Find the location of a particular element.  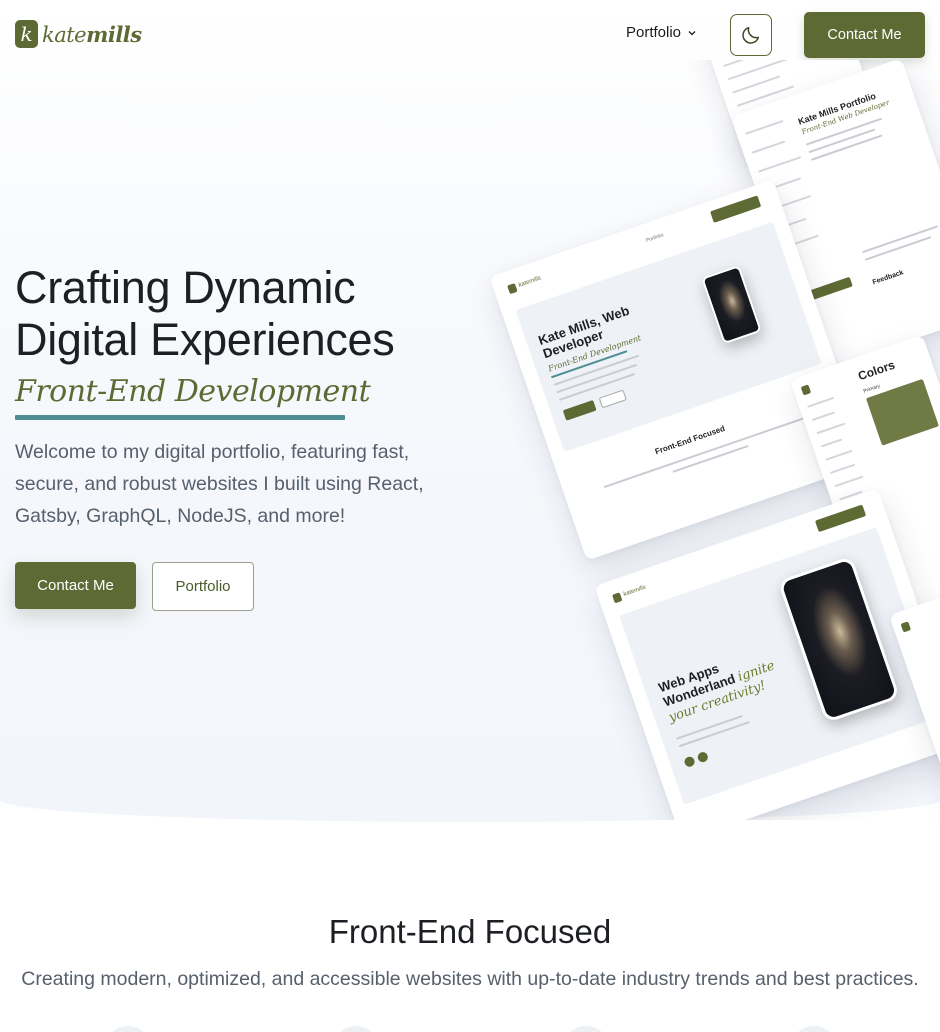

logo-first-name: kate is located at coordinates (64, 34).